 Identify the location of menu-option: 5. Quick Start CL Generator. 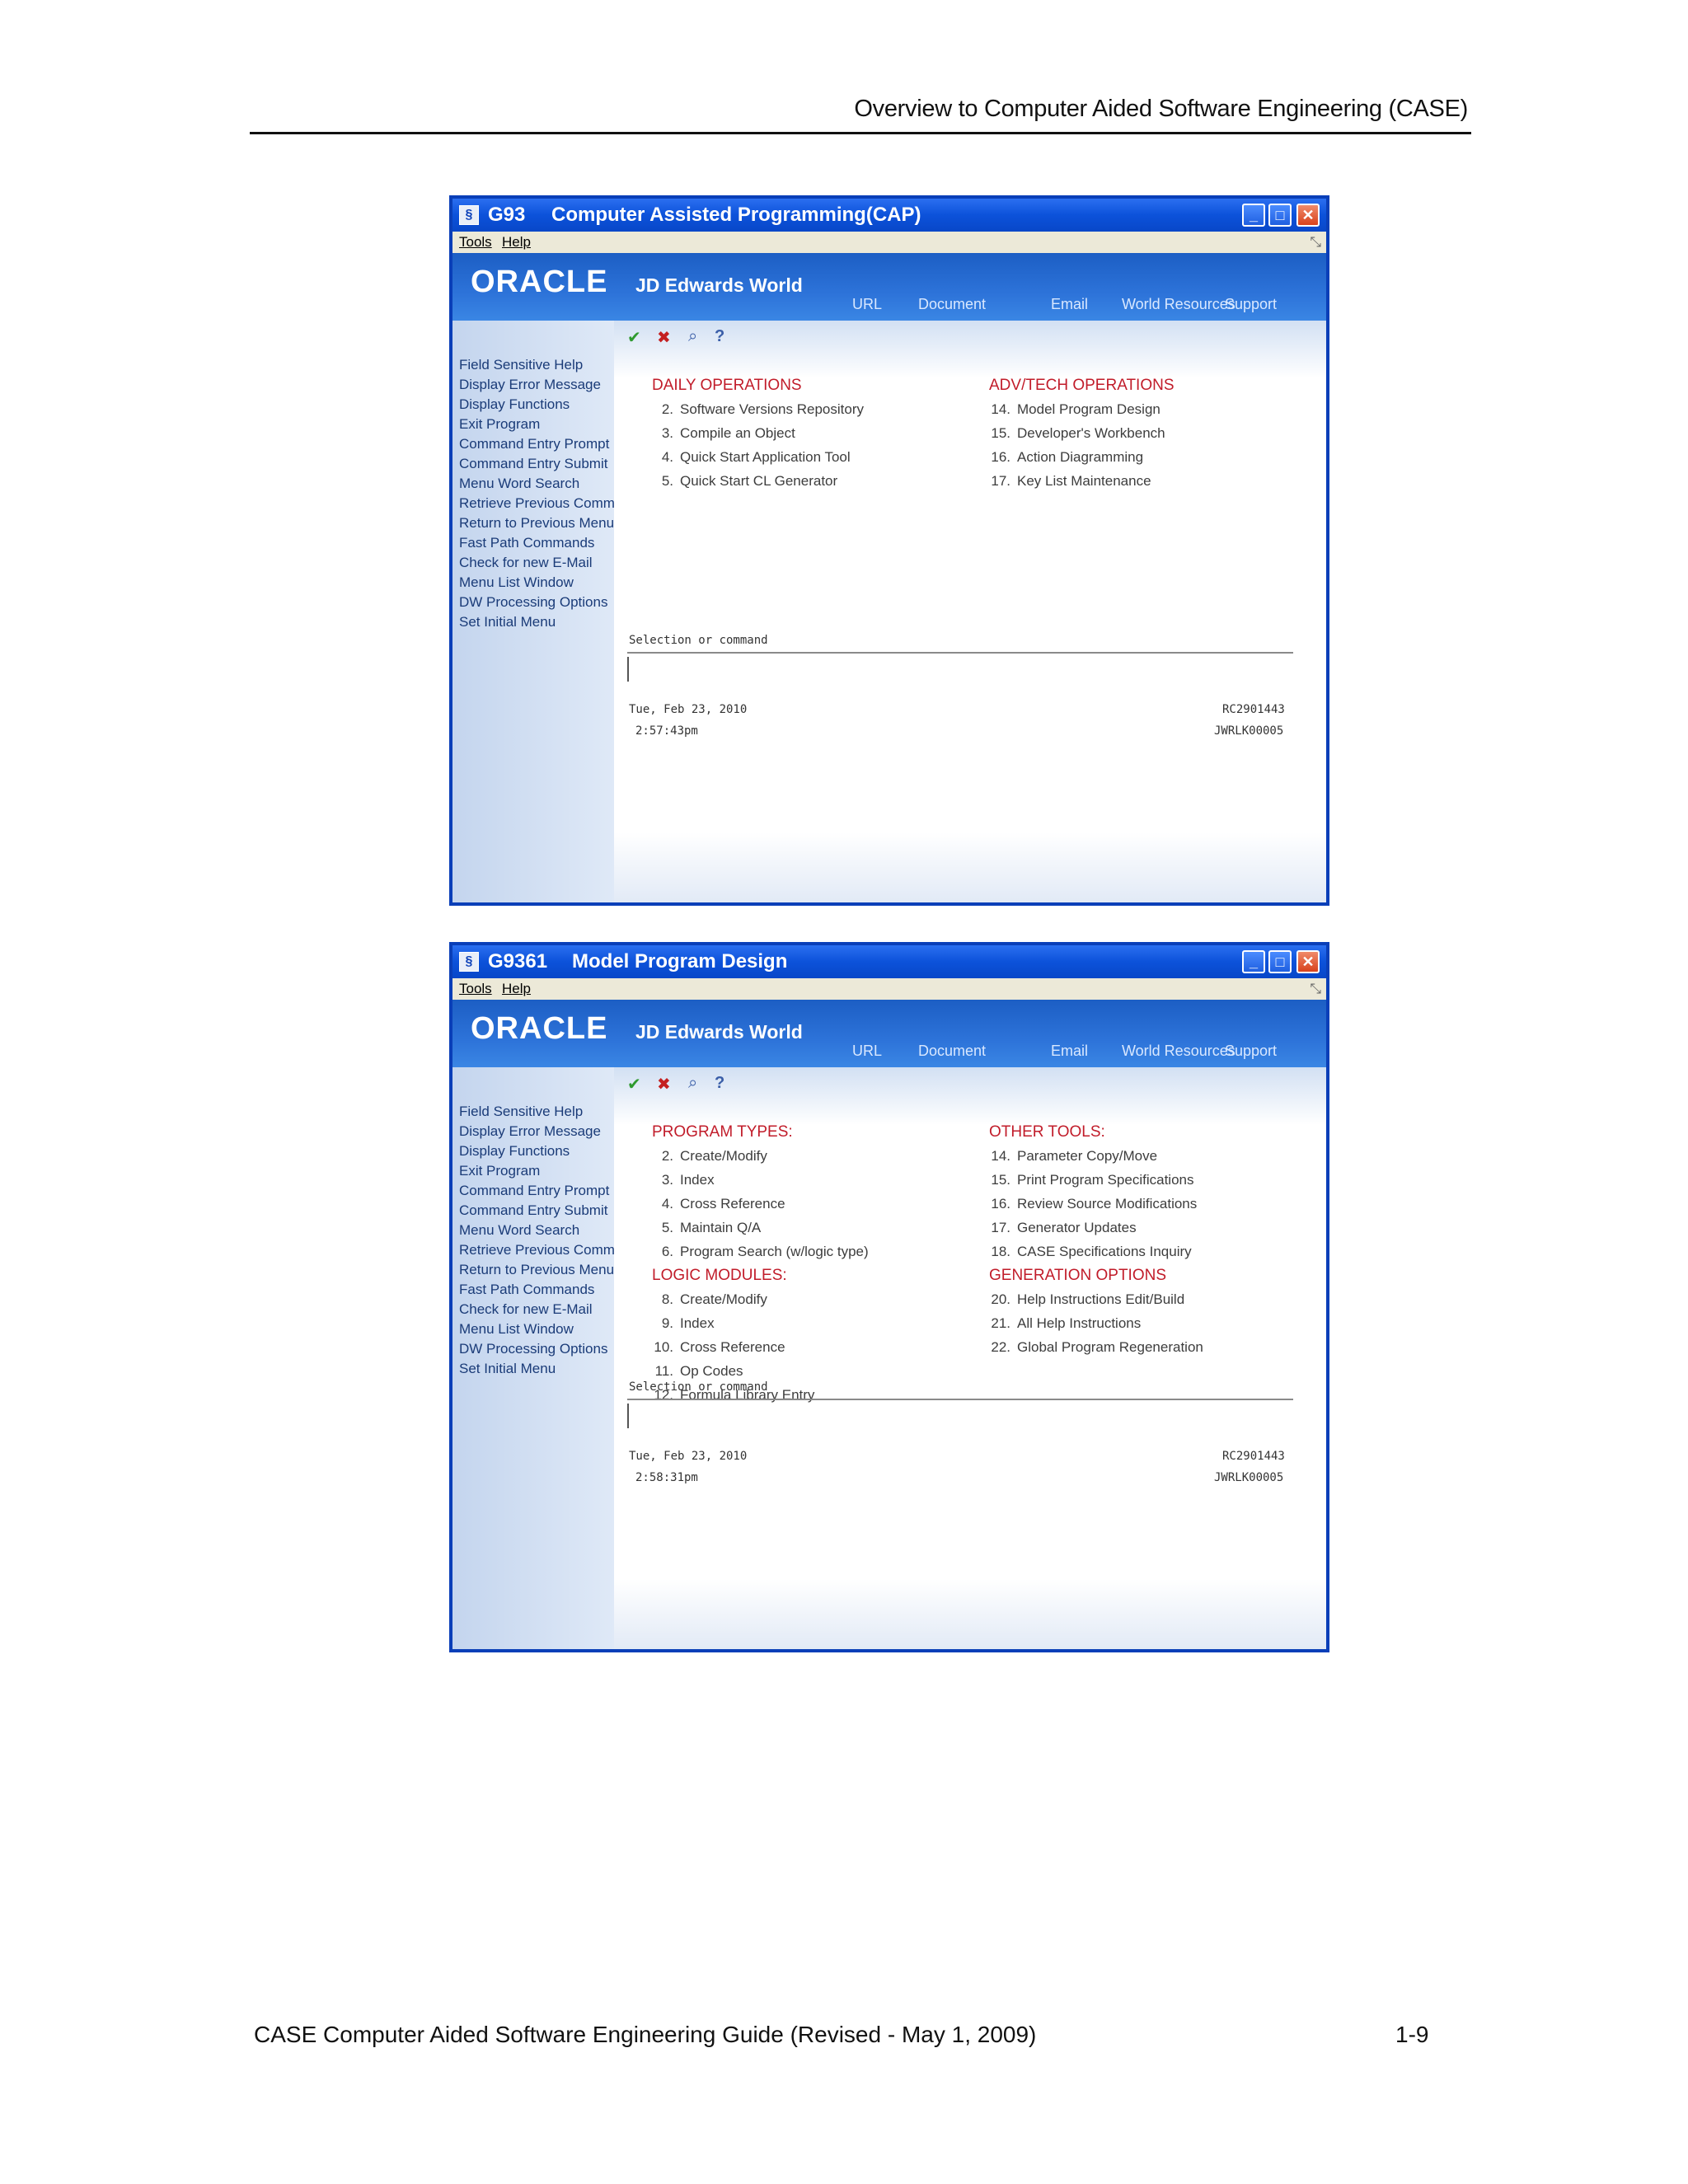
(800, 481).